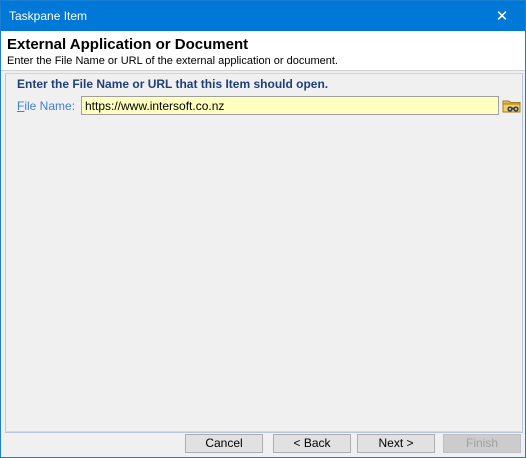  I want to click on footer-divider, so click(263, 431).